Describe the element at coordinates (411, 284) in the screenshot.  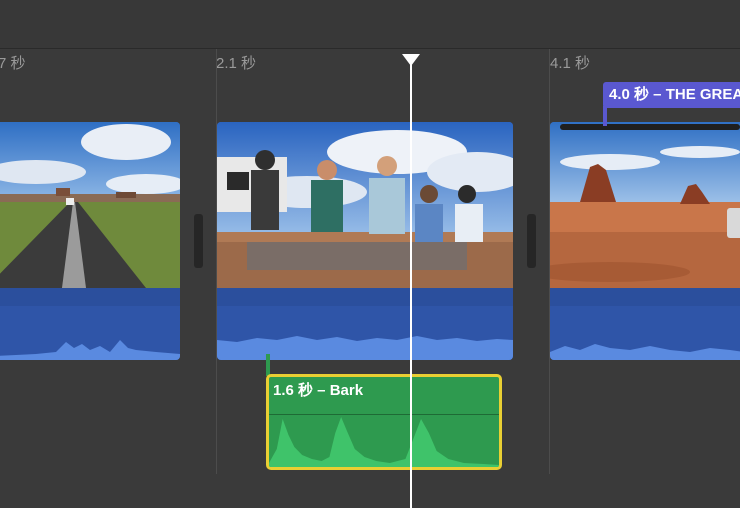
I see `playhead` at that location.